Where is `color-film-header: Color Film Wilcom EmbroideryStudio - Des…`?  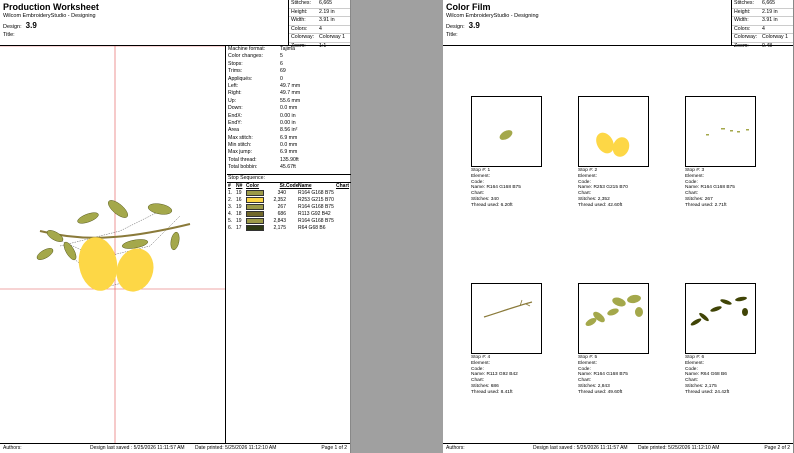 color-film-header: Color Film Wilcom EmbroideryStudio - Des… is located at coordinates (618, 24).